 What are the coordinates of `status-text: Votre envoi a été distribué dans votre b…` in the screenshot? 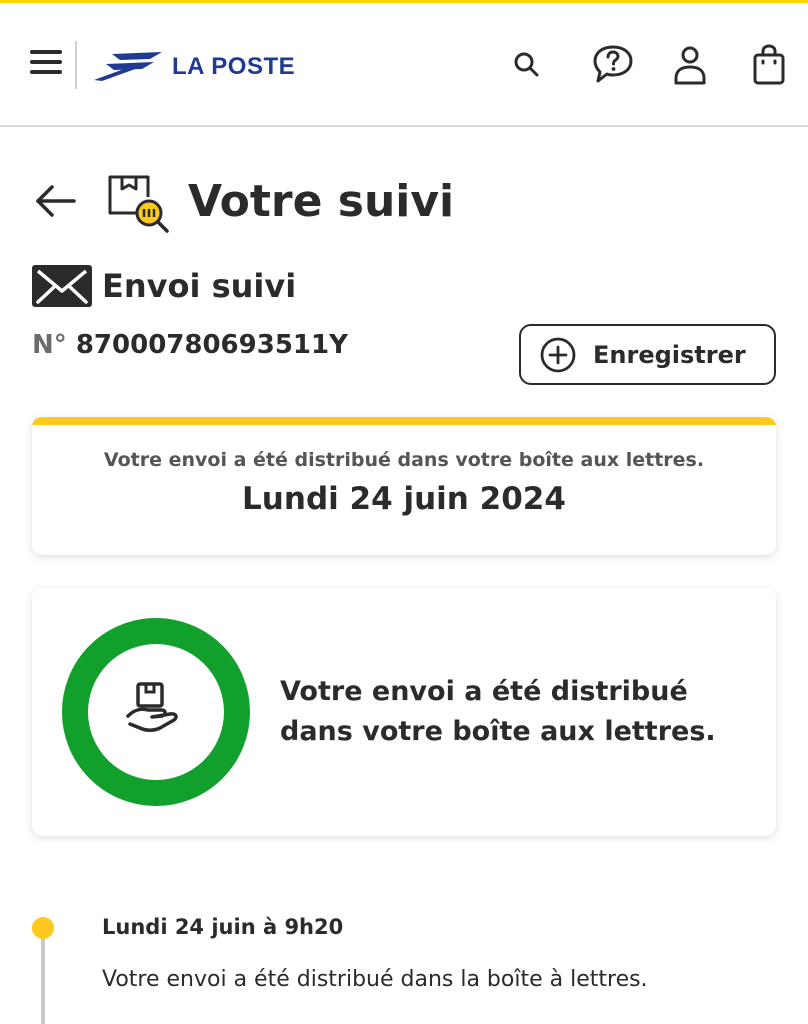 It's located at (498, 711).